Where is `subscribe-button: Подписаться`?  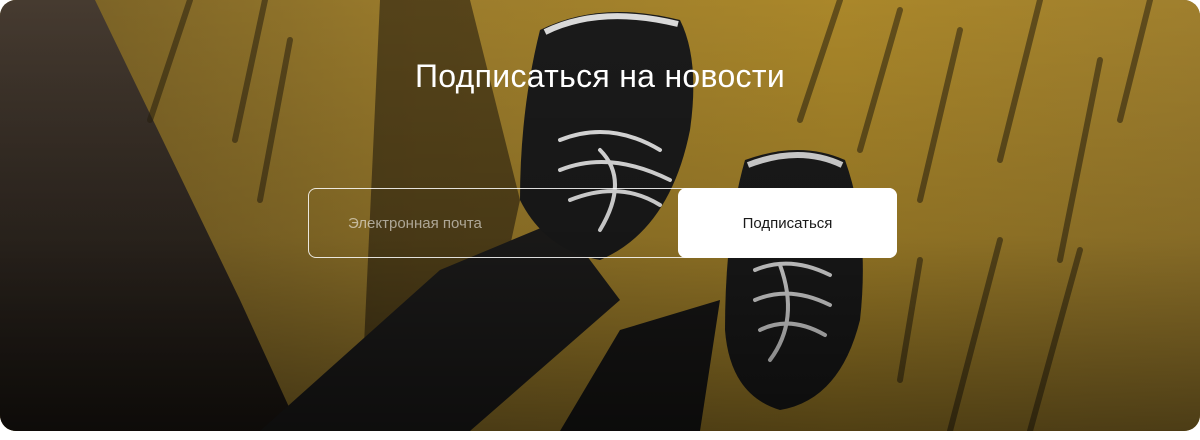
subscribe-button: Подписаться is located at coordinates (787, 223).